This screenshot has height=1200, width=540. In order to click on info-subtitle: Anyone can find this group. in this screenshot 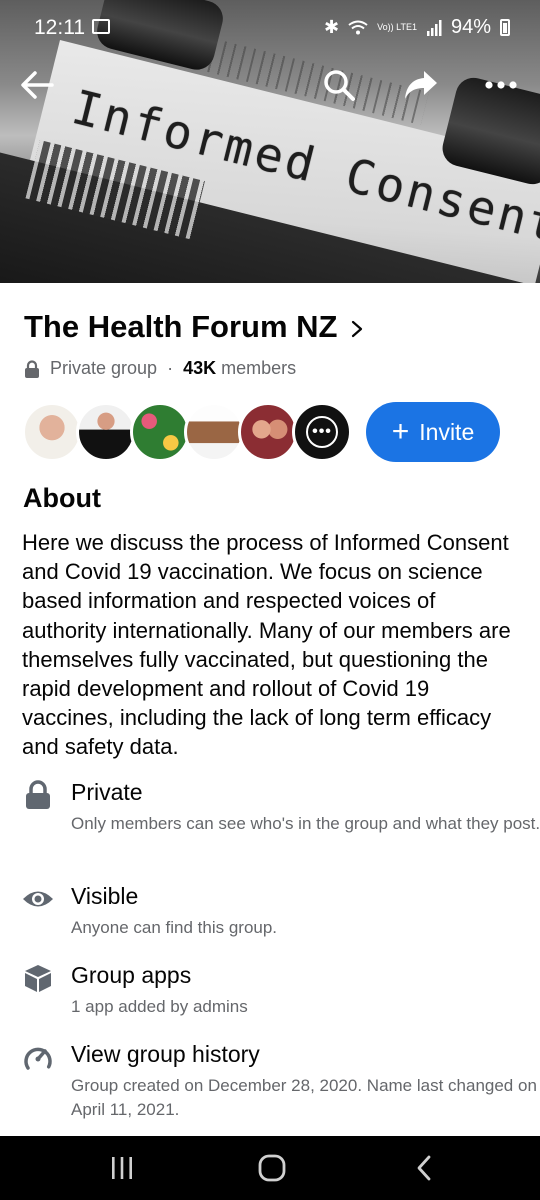, I will do `click(174, 927)`.